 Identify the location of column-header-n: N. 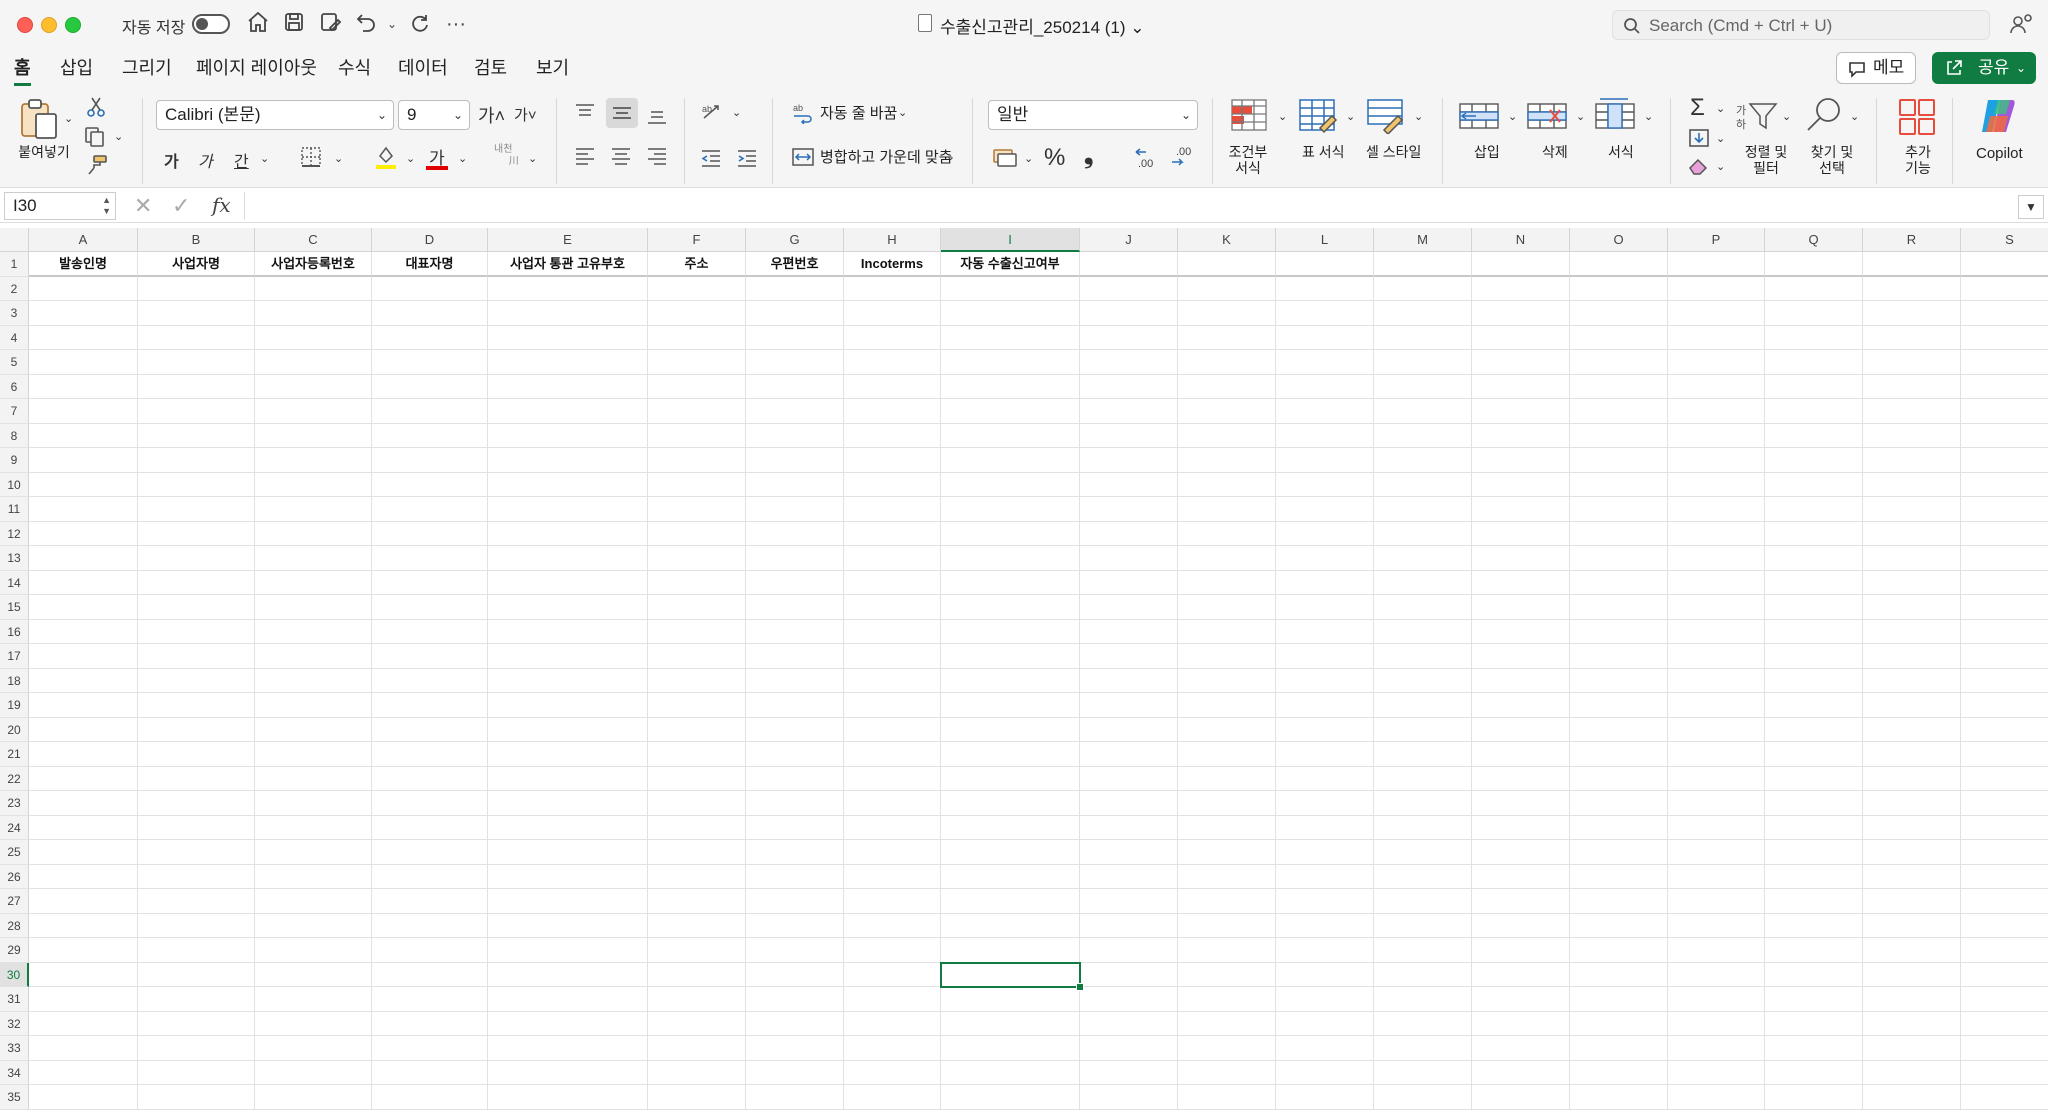
(1521, 240).